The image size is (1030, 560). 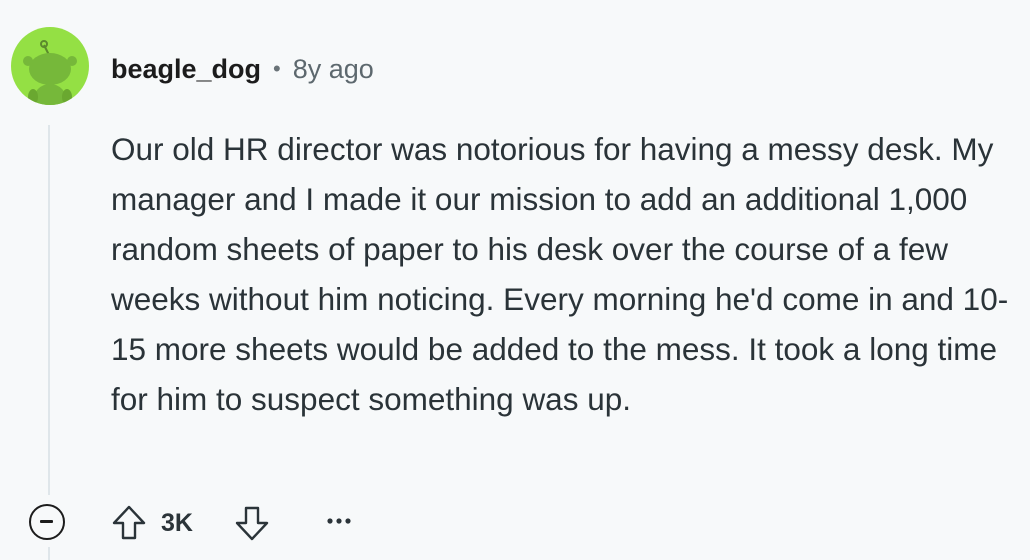 I want to click on user-avatar, so click(x=50, y=66).